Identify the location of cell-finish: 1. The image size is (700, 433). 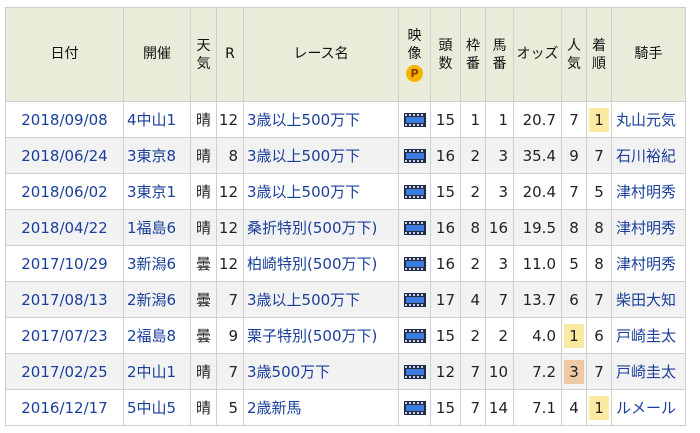
(599, 119).